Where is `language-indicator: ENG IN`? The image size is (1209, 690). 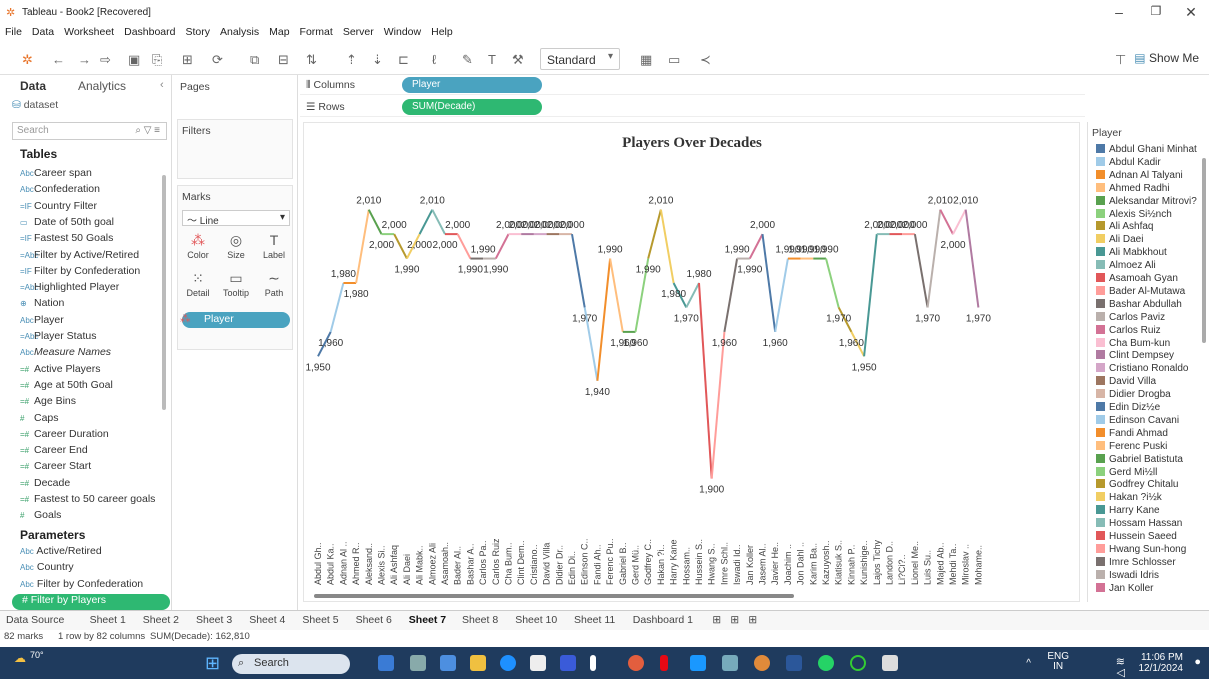 language-indicator: ENG IN is located at coordinates (1058, 662).